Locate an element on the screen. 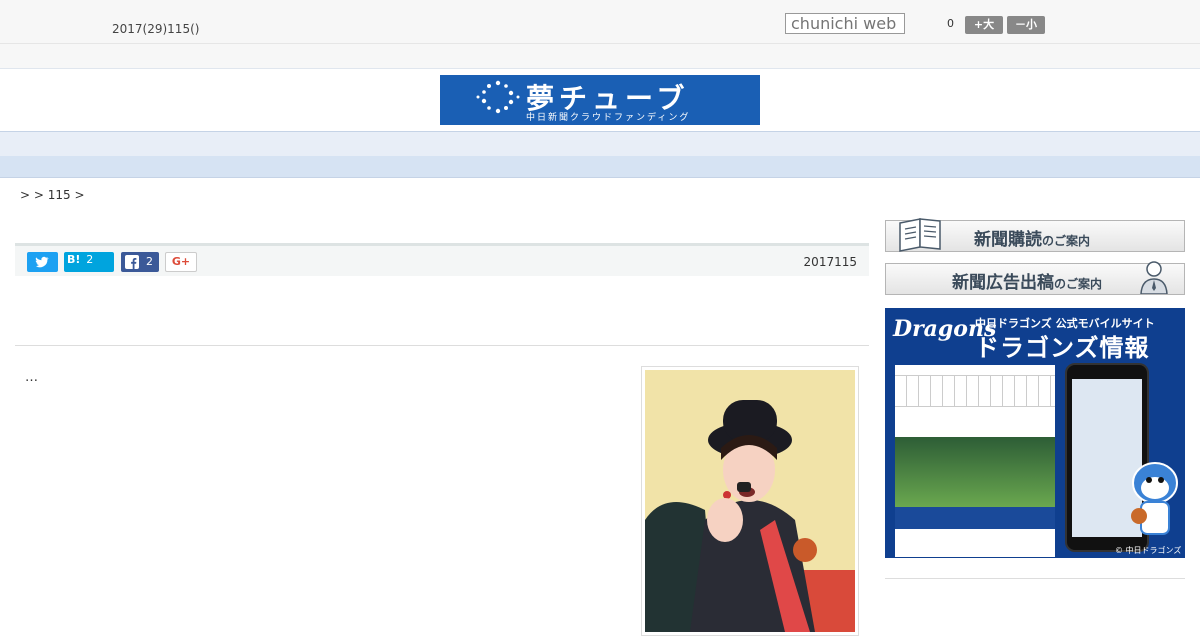  advertising-title: 新聞広告出稿 is located at coordinates (1003, 283).